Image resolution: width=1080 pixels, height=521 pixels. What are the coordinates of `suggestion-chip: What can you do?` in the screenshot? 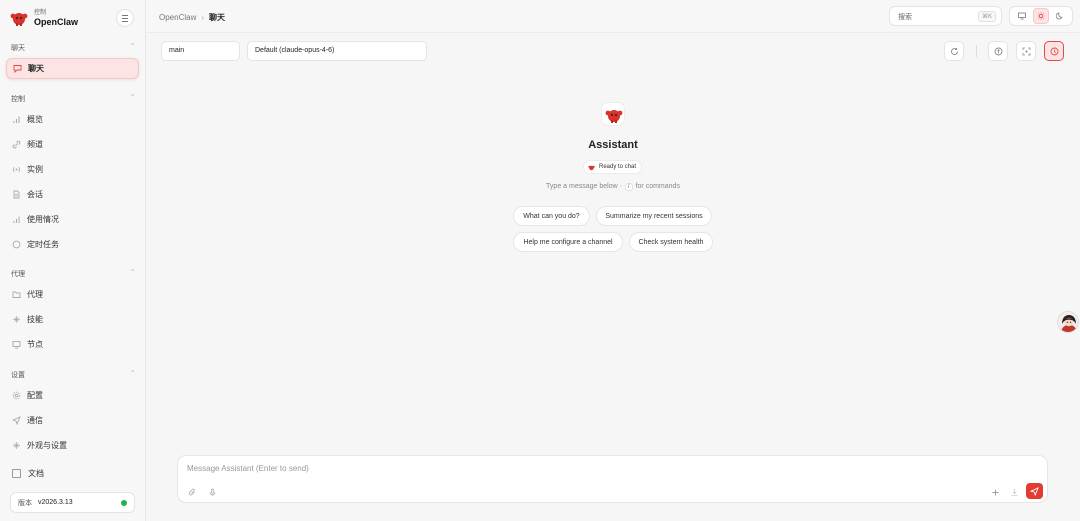 It's located at (551, 216).